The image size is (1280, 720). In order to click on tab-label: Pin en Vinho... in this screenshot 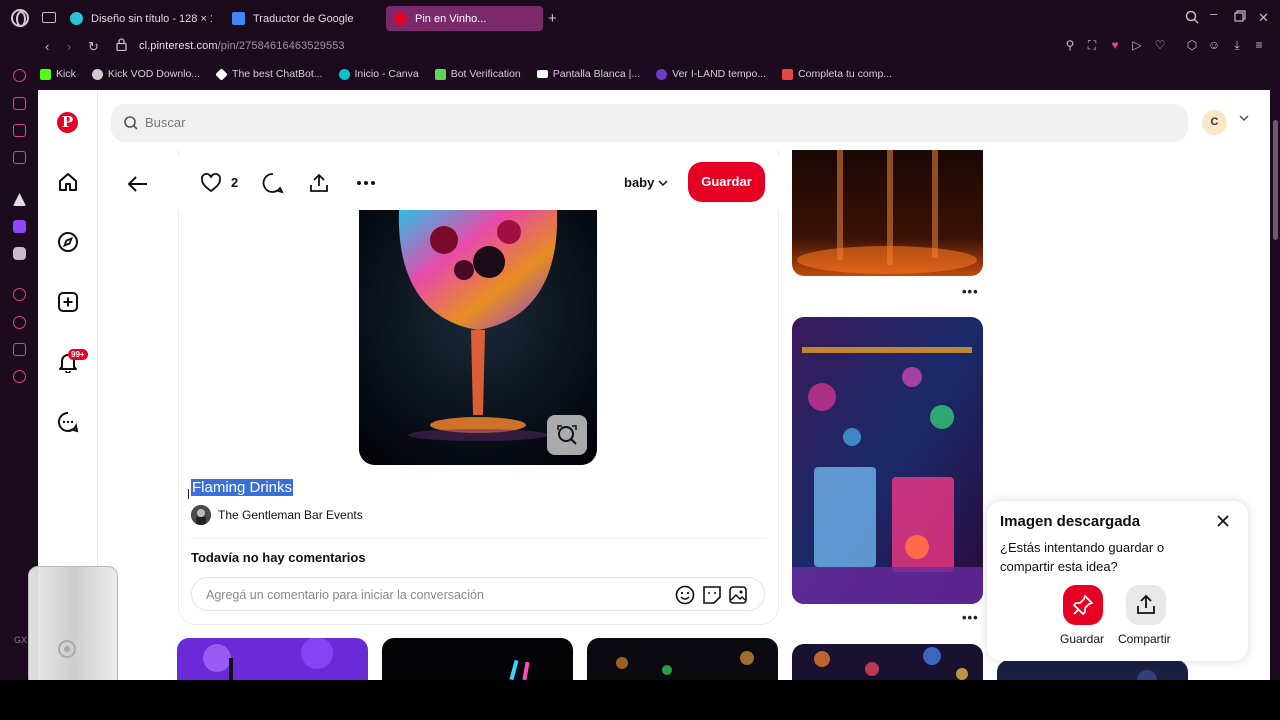, I will do `click(451, 18)`.